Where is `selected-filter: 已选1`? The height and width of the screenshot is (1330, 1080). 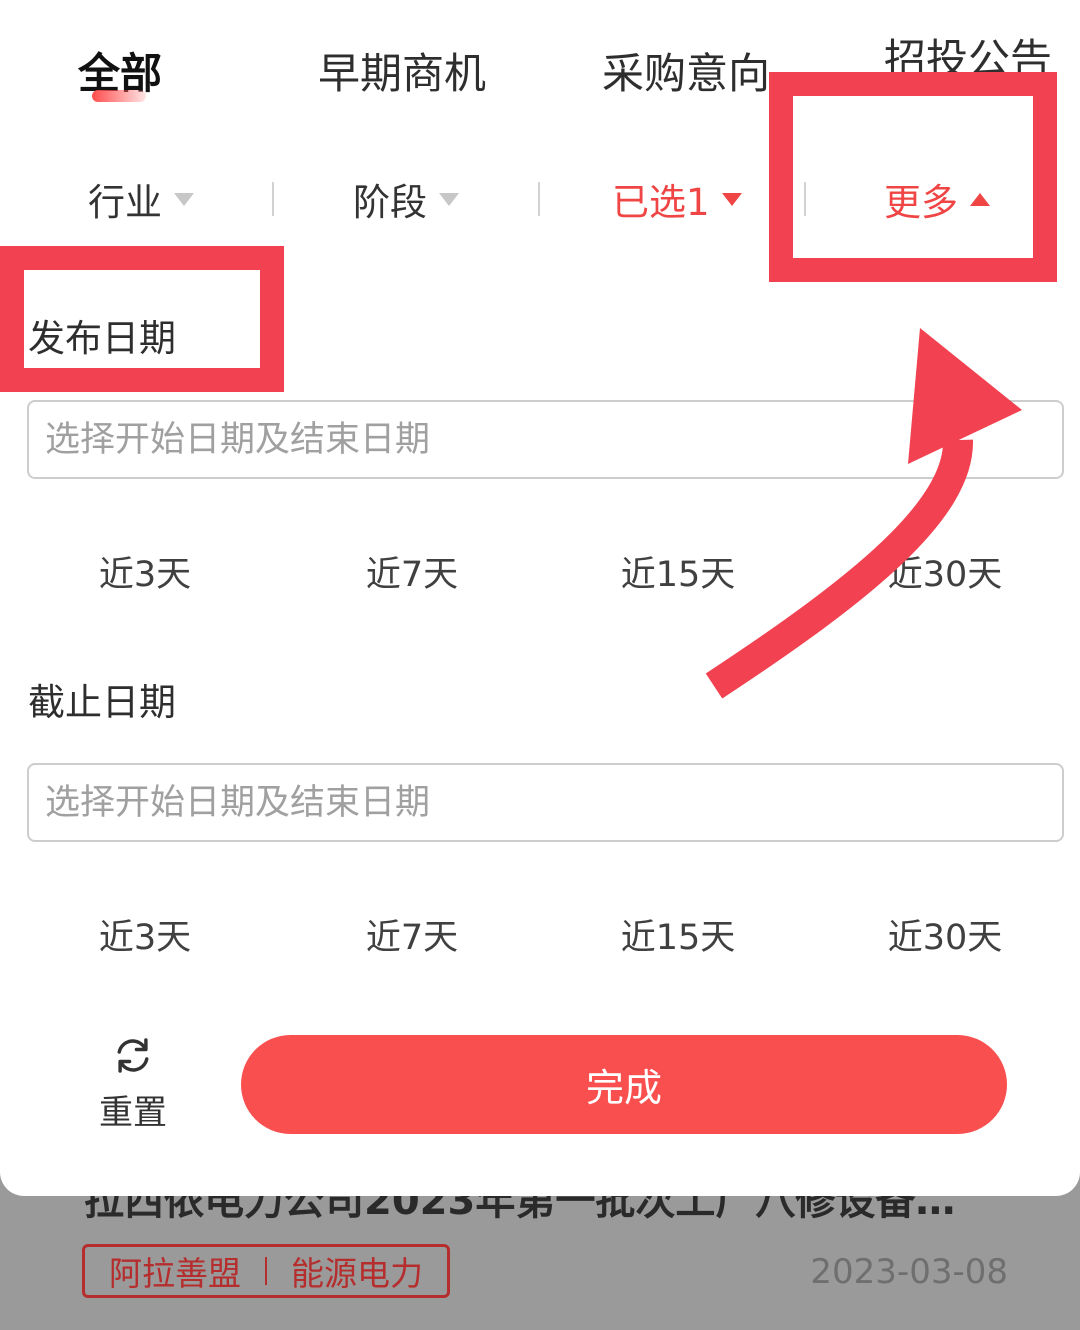 selected-filter: 已选1 is located at coordinates (677, 199).